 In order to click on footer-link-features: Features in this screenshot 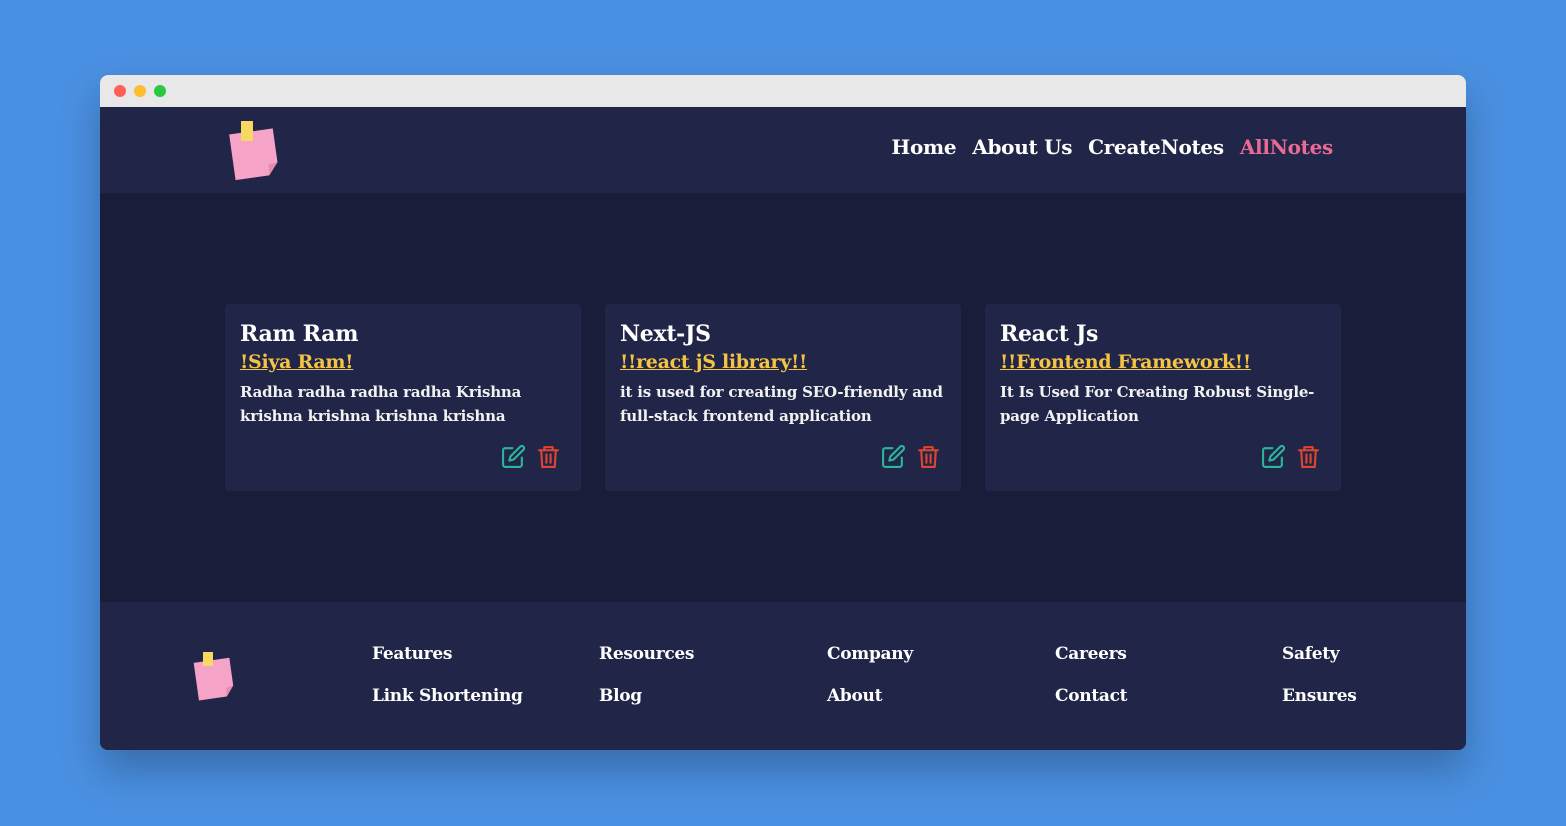, I will do `click(482, 654)`.